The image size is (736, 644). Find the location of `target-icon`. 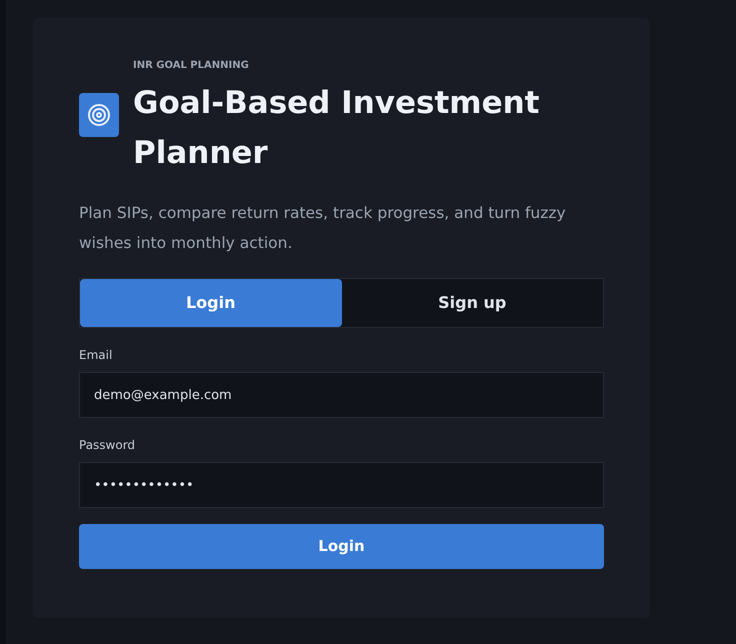

target-icon is located at coordinates (99, 115).